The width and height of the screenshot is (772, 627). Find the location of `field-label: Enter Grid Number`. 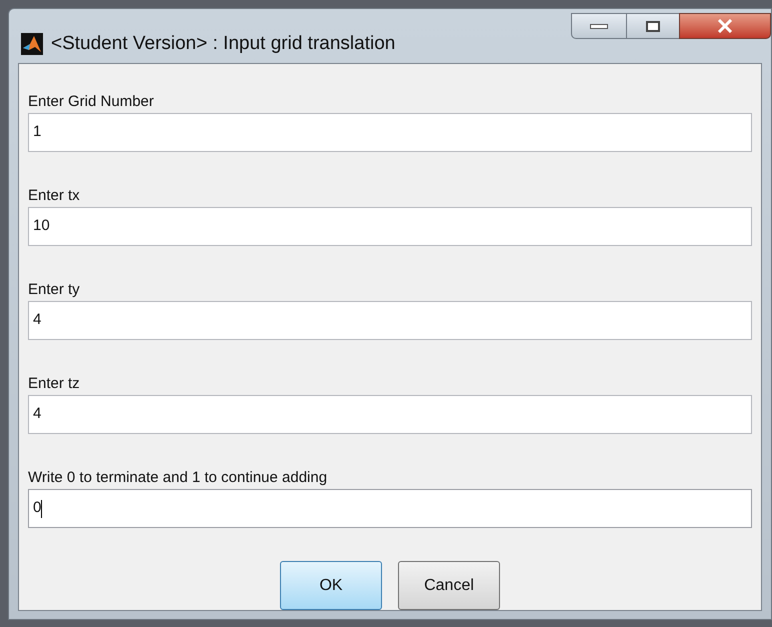

field-label: Enter Grid Number is located at coordinates (91, 102).